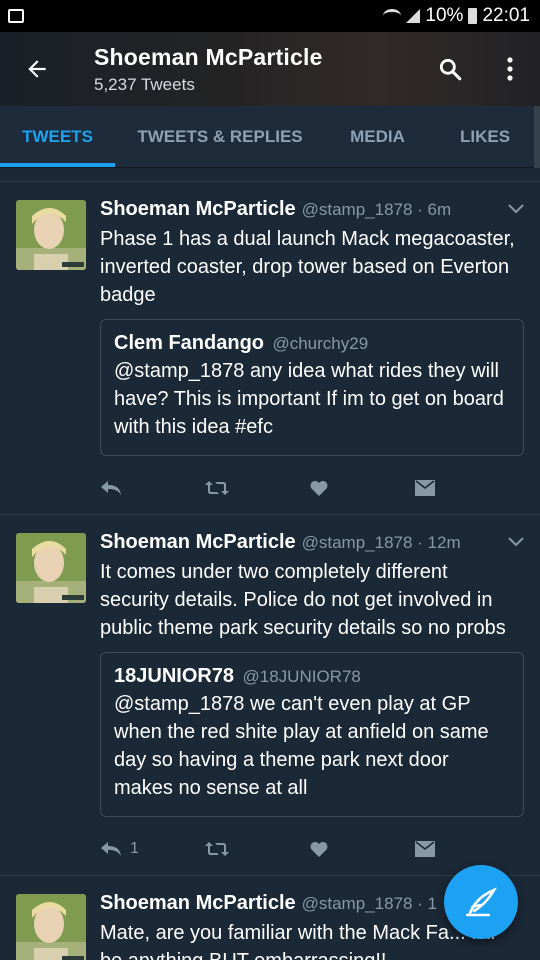 Image resolution: width=540 pixels, height=960 pixels. I want to click on reply-button, so click(152, 488).